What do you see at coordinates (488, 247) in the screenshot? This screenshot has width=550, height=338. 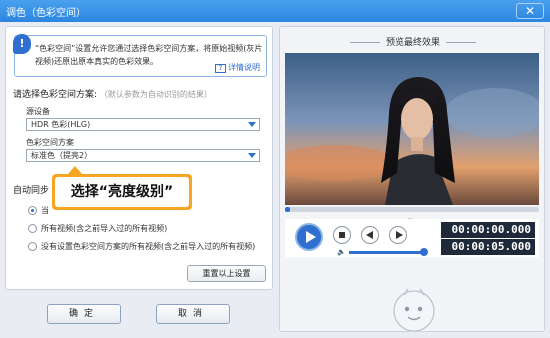 I see `total-time: 00:00:05.000` at bounding box center [488, 247].